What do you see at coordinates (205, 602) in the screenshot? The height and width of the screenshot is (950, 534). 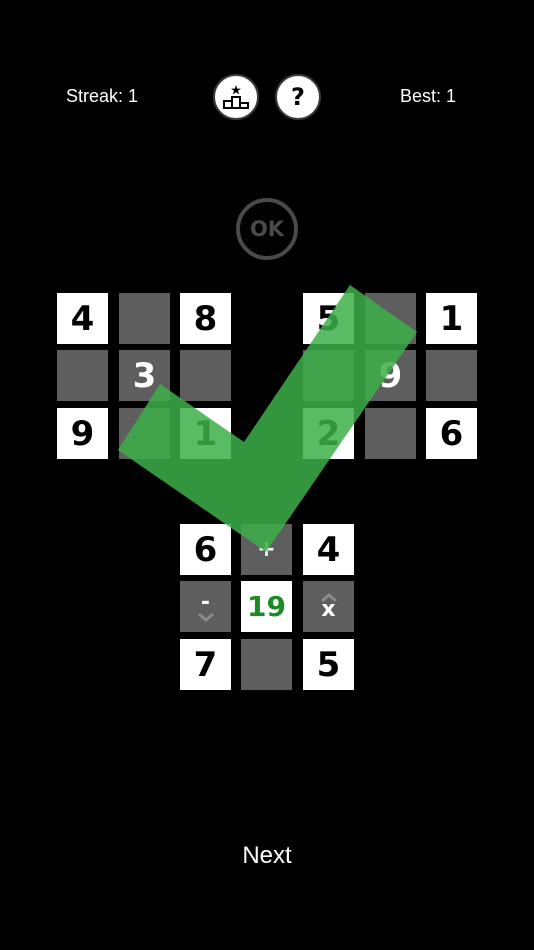 I see `operator-label: -` at bounding box center [205, 602].